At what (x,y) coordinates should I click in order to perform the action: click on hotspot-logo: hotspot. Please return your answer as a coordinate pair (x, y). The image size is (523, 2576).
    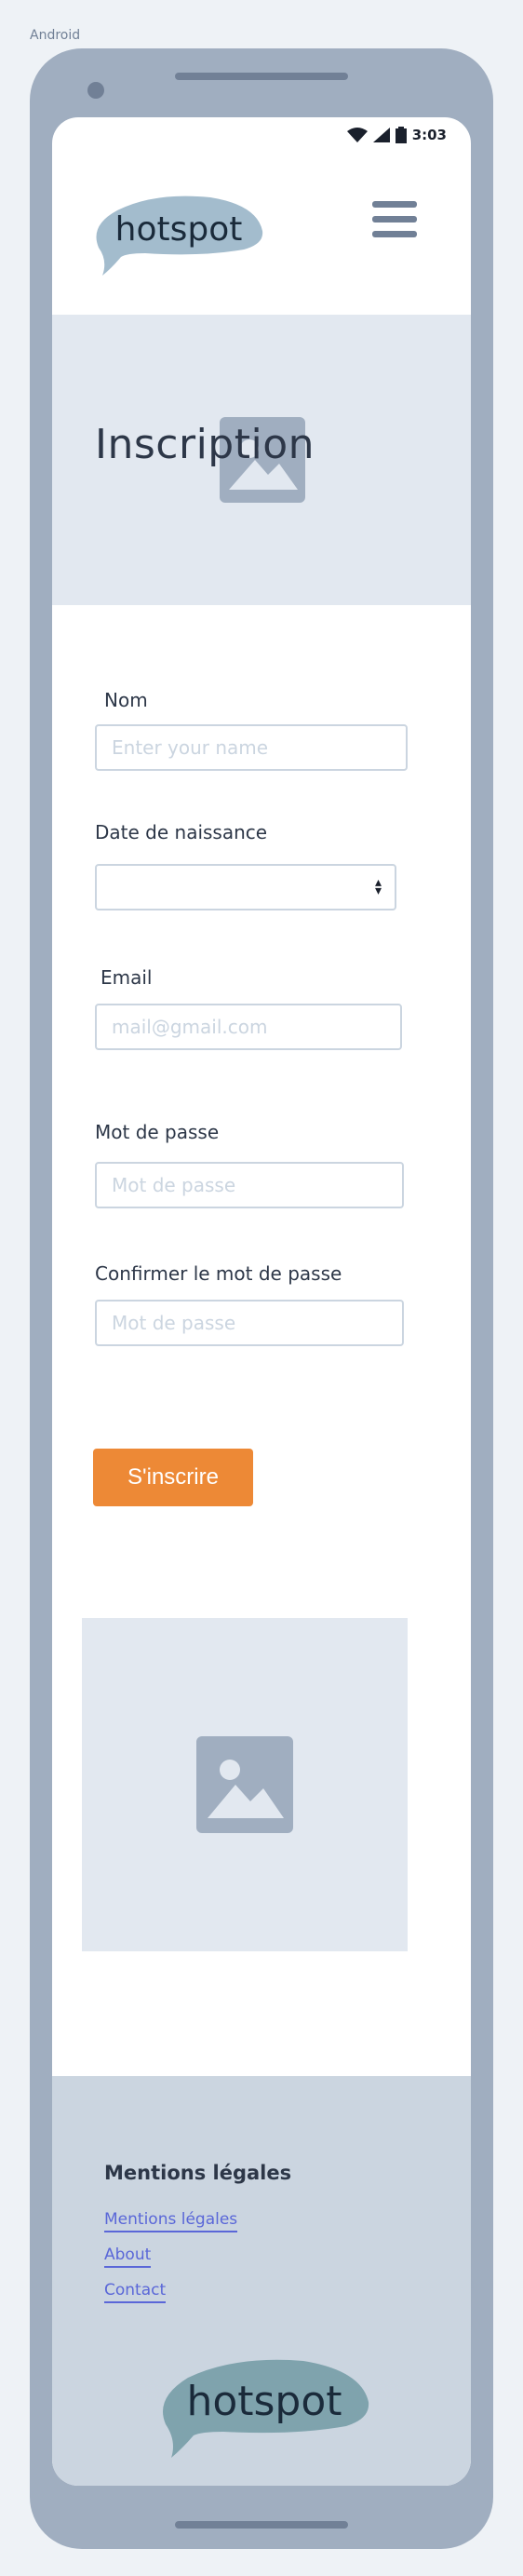
    Looking at the image, I should click on (176, 234).